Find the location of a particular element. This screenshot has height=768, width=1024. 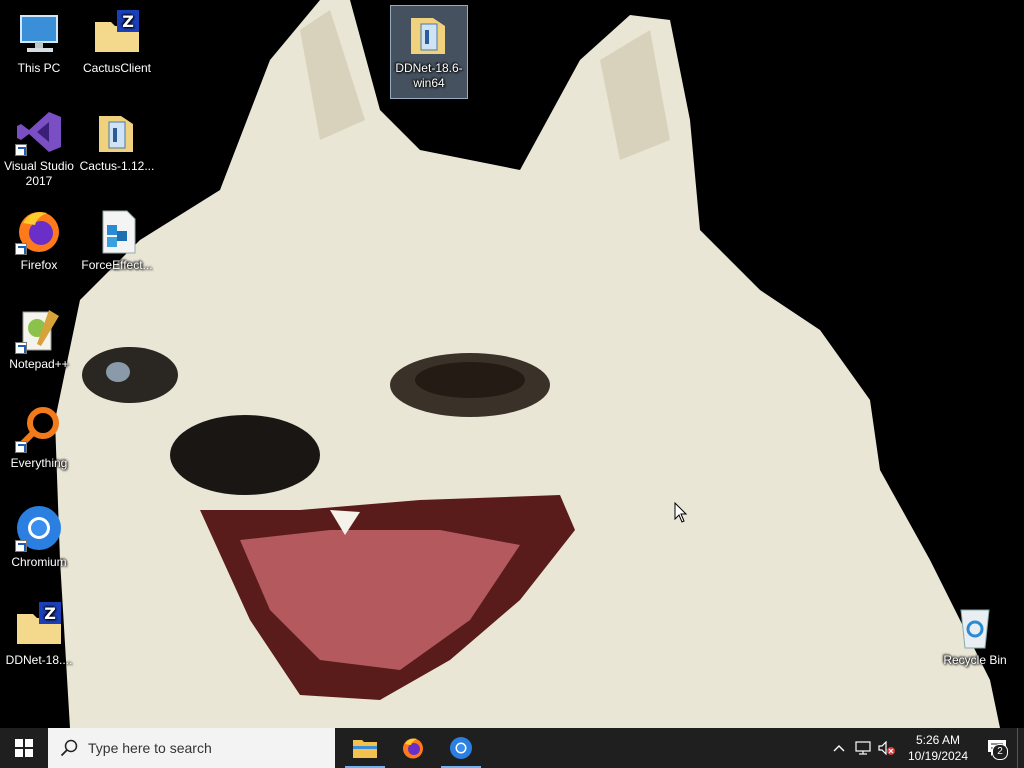

network-button is located at coordinates (863, 748).